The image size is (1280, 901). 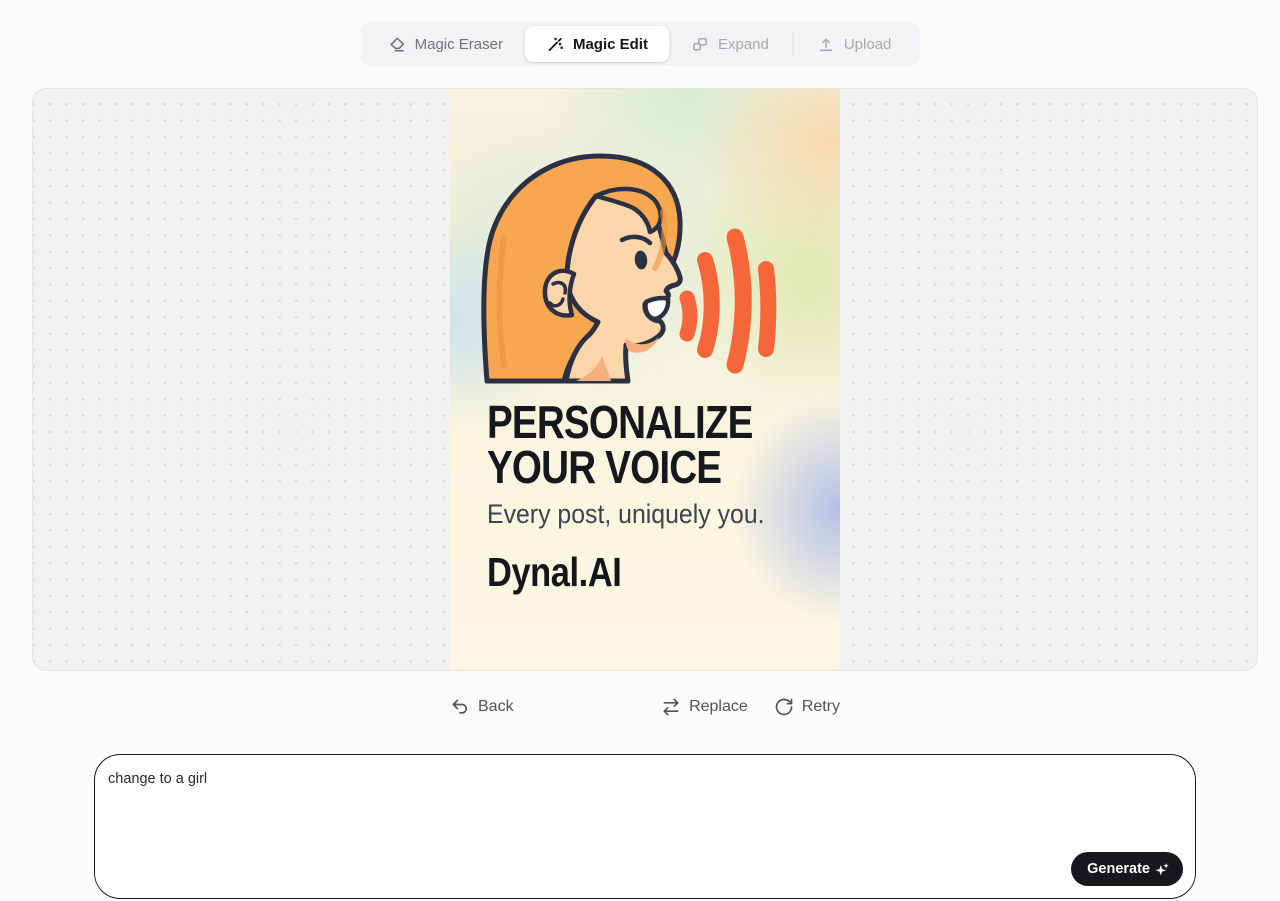 I want to click on back-button: Back, so click(x=482, y=707).